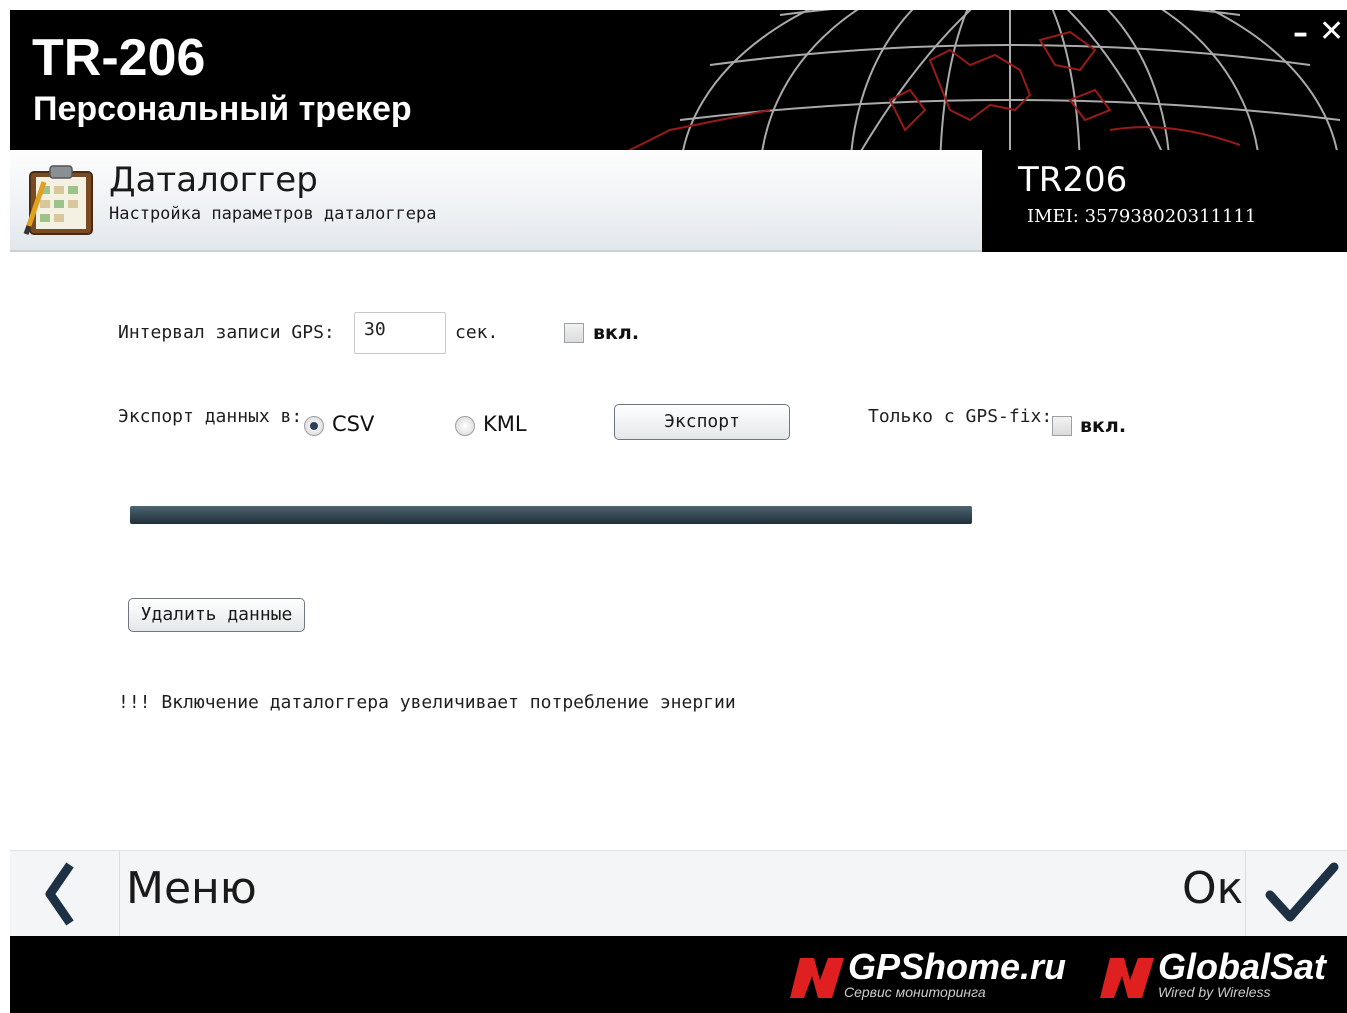  I want to click on device-imei: IMEI: 357938020311111, so click(1142, 216).